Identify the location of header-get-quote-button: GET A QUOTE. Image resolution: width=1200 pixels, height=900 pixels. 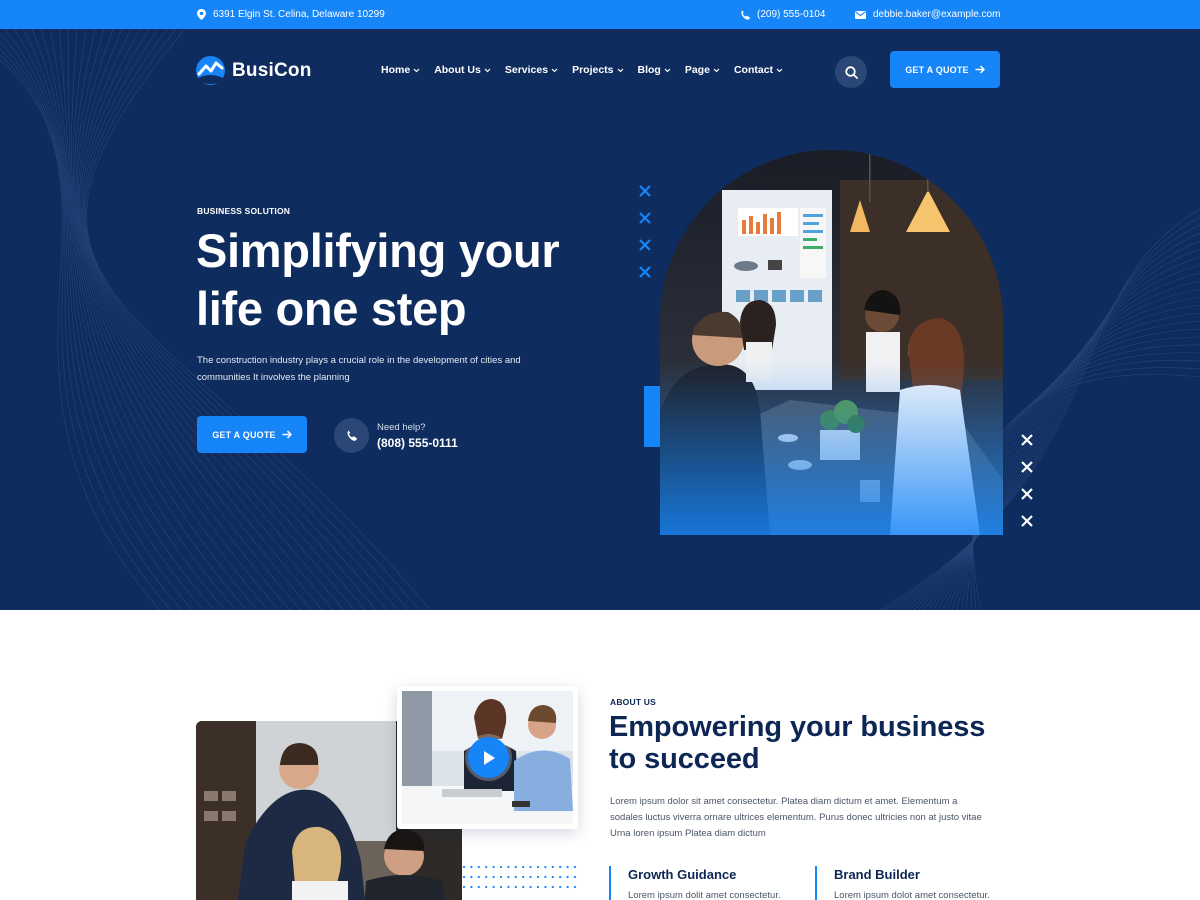
(945, 69).